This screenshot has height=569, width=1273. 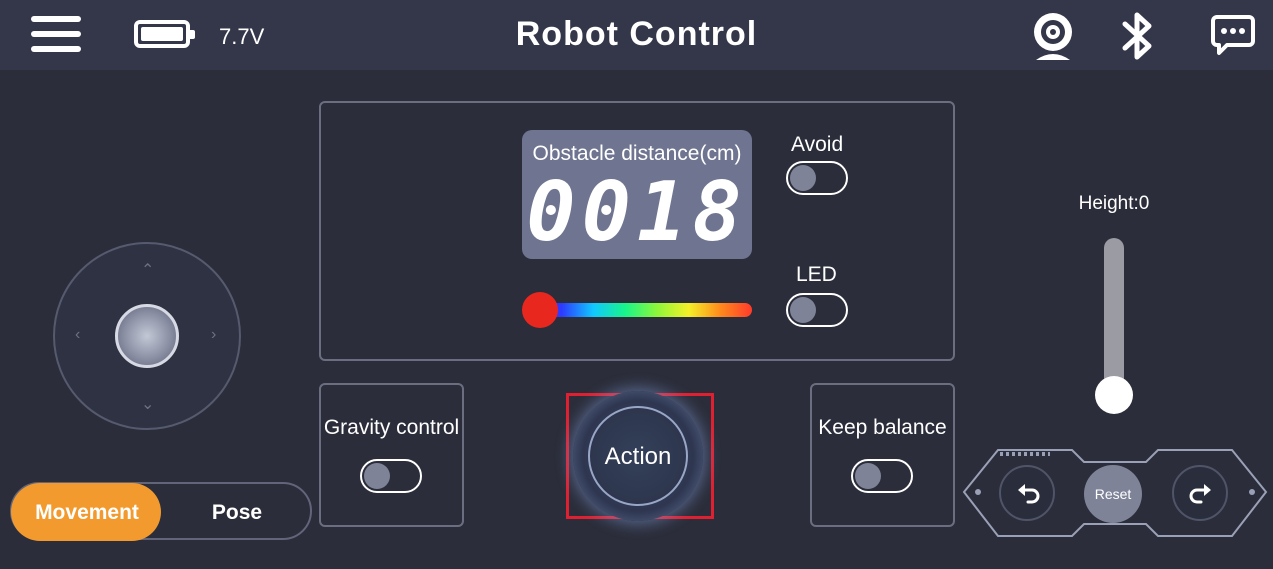 I want to click on camera-icon, so click(x=1053, y=36).